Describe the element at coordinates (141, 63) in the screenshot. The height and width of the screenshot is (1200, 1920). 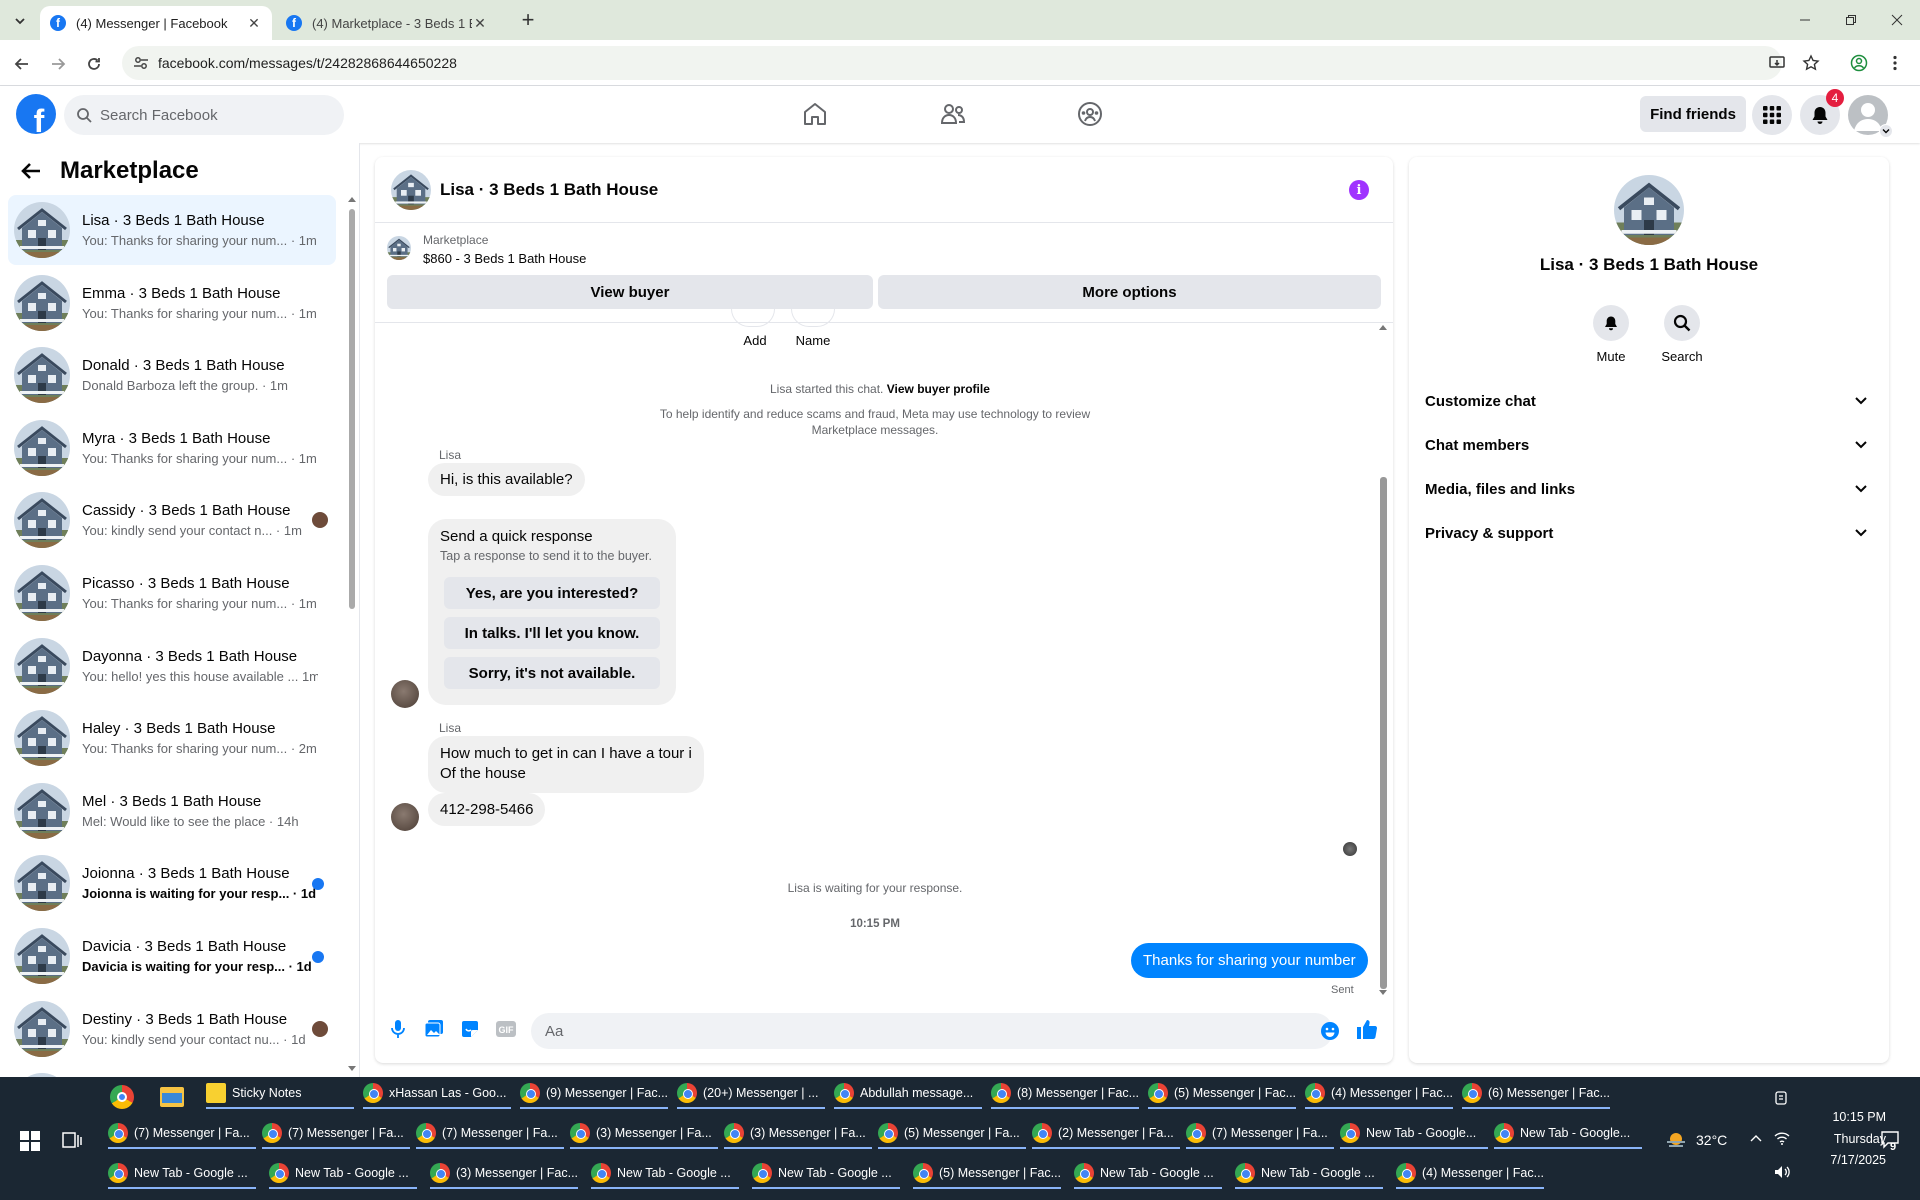
I see `site-info-icon` at that location.